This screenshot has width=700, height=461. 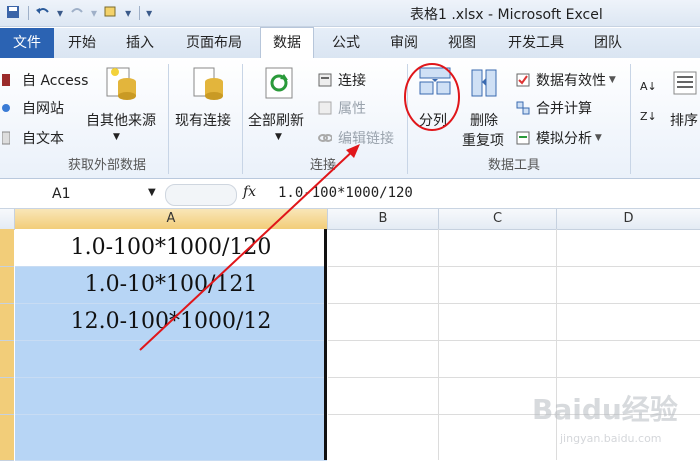 What do you see at coordinates (611, 438) in the screenshot?
I see `watermark-url: jingyan.baidu.com` at bounding box center [611, 438].